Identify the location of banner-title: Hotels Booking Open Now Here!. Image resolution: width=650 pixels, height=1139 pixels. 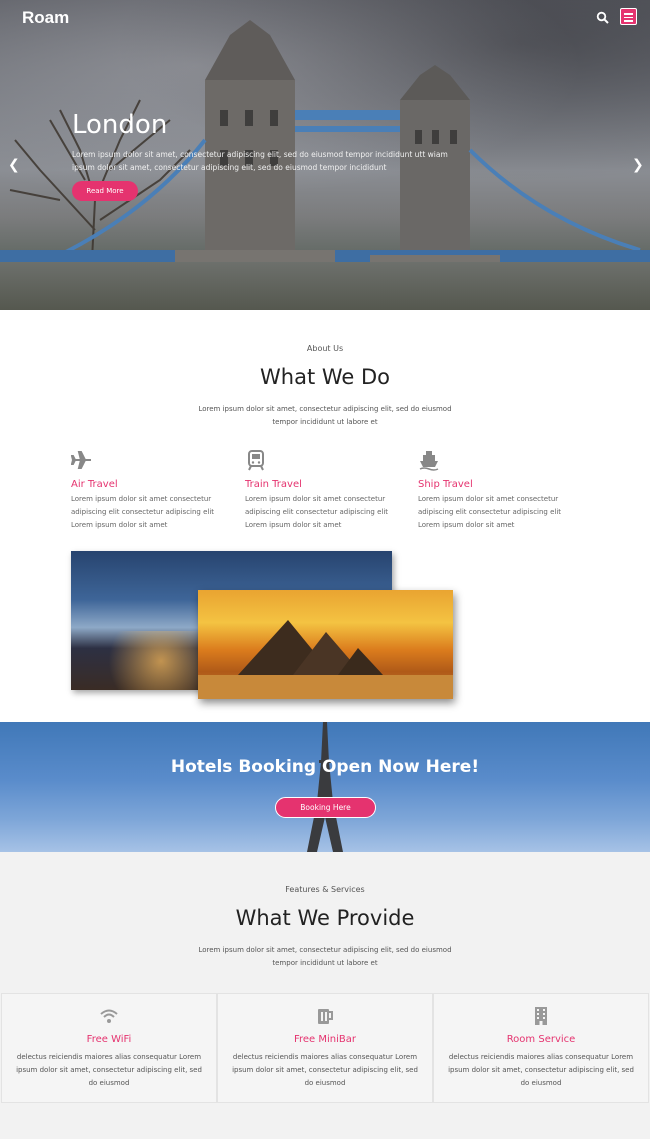
(325, 767).